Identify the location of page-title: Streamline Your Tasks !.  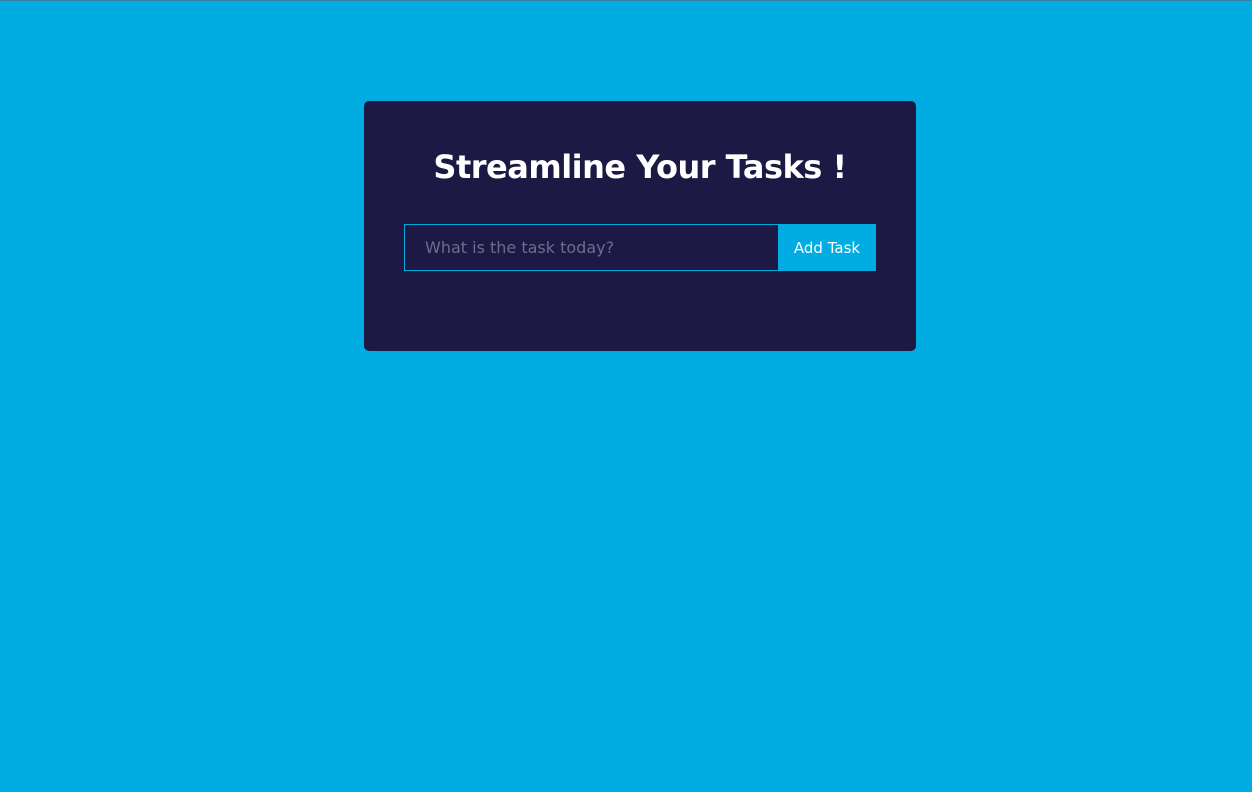
(640, 167).